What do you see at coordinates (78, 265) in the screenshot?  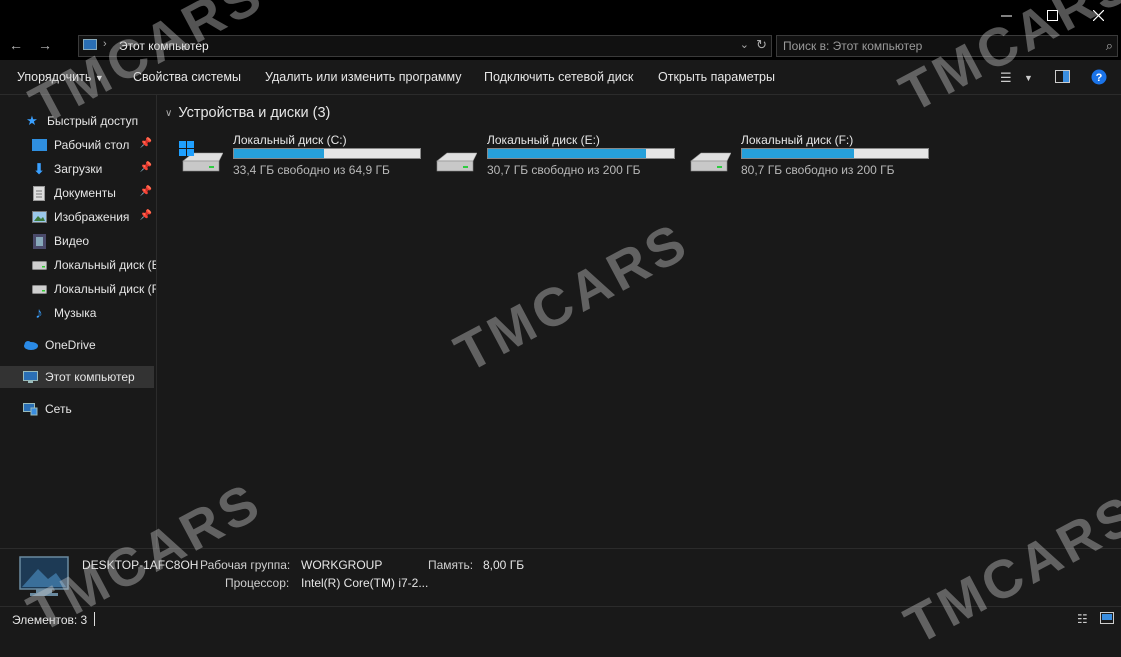 I see `sidebar-item-drive-e: Локальный диск (E:)` at bounding box center [78, 265].